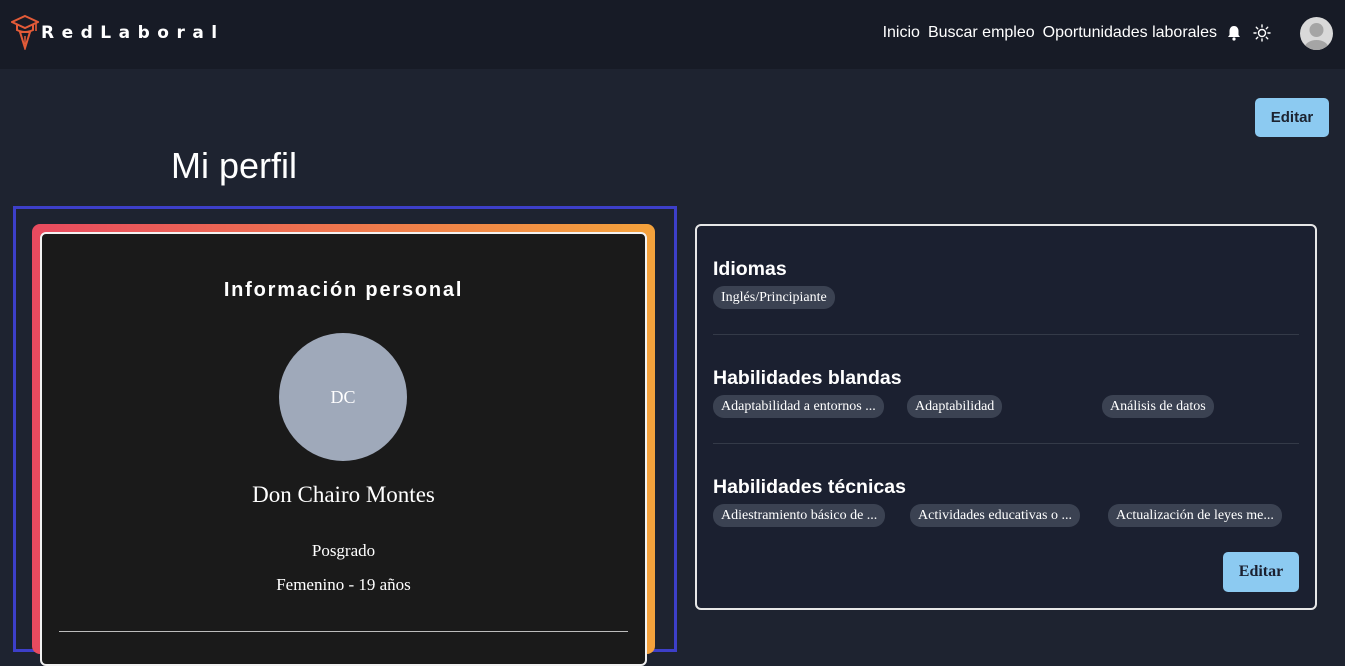 The image size is (1345, 666). Describe the element at coordinates (901, 33) in the screenshot. I see `nav-link-inicio: Inicio` at that location.